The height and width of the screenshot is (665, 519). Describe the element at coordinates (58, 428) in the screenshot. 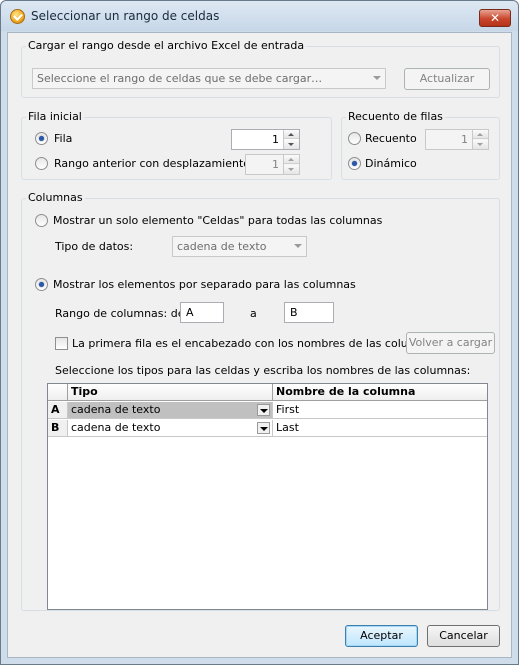

I see `grid-row-header: B` at that location.